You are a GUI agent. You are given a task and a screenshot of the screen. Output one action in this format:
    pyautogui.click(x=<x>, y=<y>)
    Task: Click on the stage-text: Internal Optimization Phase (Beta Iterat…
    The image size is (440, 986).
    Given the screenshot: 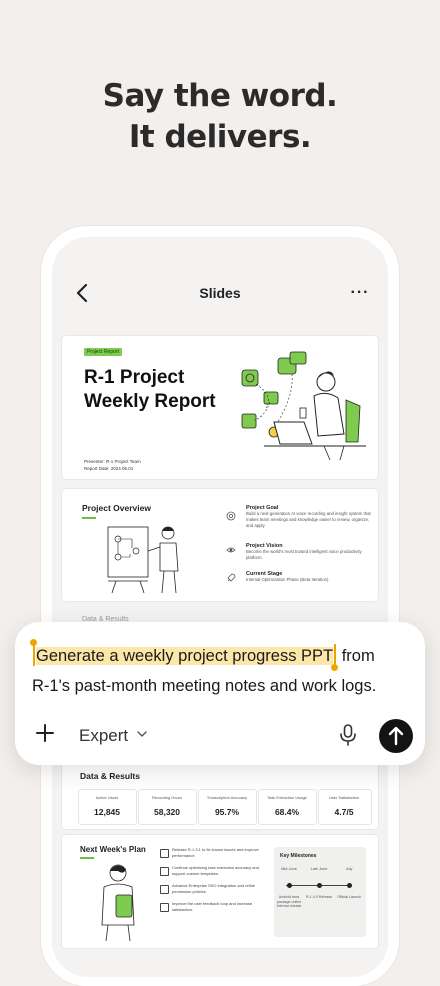 What is the action you would take?
    pyautogui.click(x=287, y=579)
    